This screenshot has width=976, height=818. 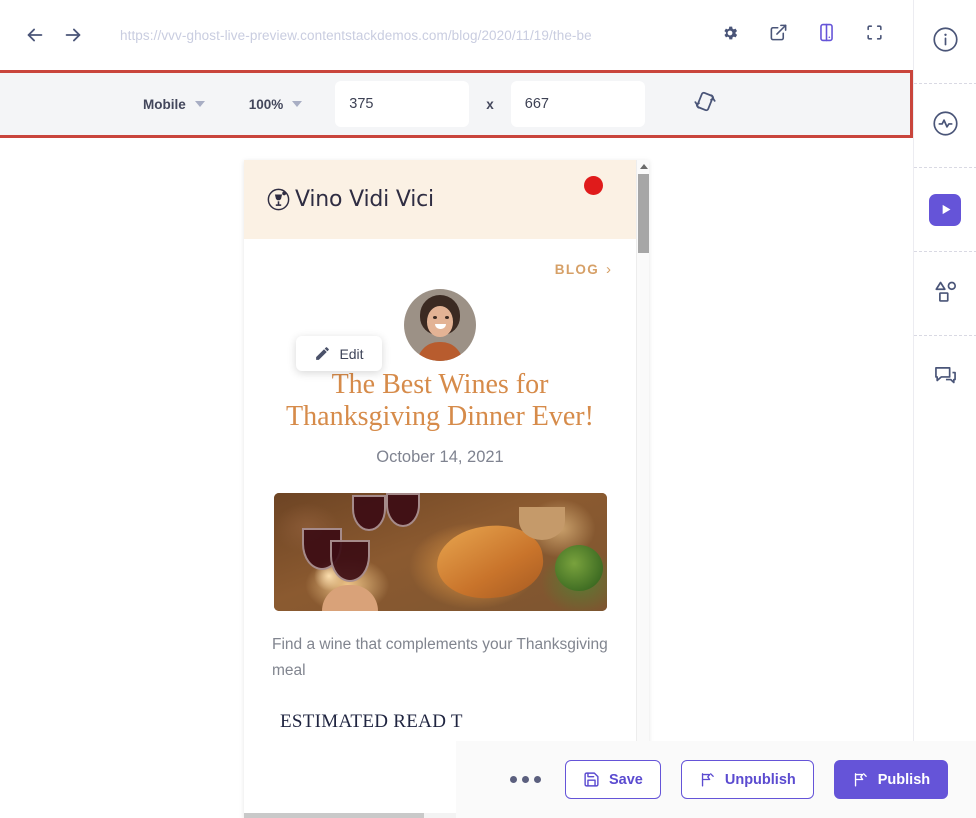 I want to click on zoom-level-label: 100%, so click(x=266, y=104).